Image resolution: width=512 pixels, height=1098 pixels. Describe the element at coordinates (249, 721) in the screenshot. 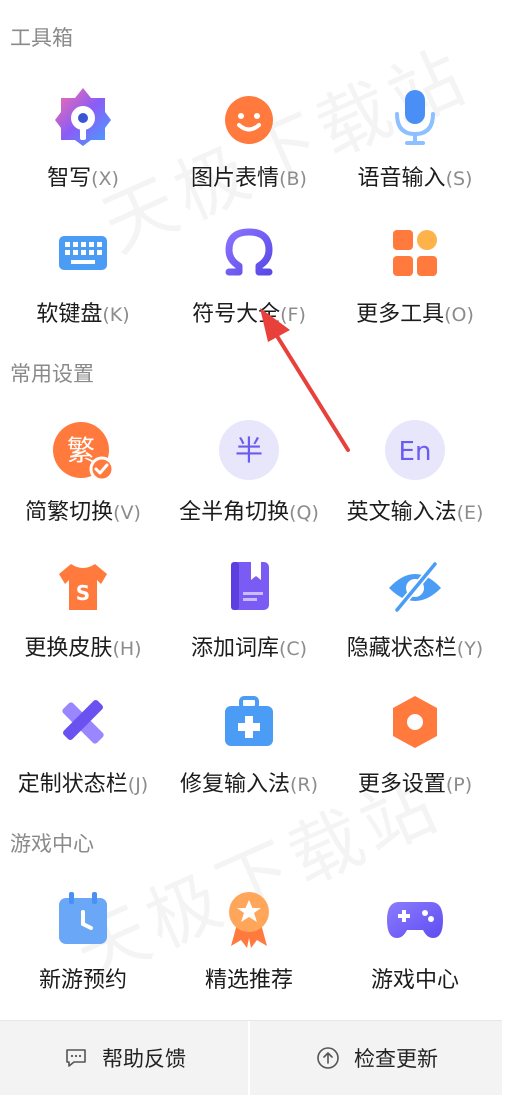

I see `repair-kit-icon` at that location.